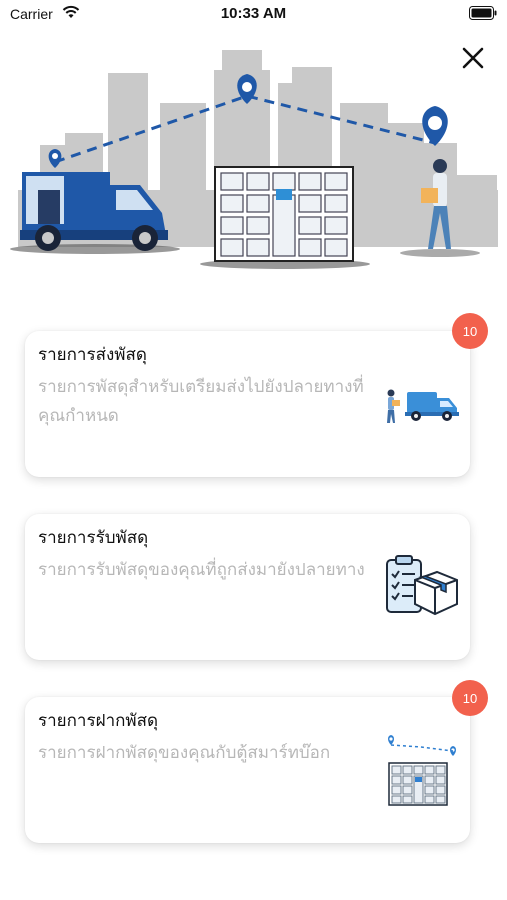 The width and height of the screenshot is (507, 900). What do you see at coordinates (422, 585) in the screenshot?
I see `clipboard-package-icon` at bounding box center [422, 585].